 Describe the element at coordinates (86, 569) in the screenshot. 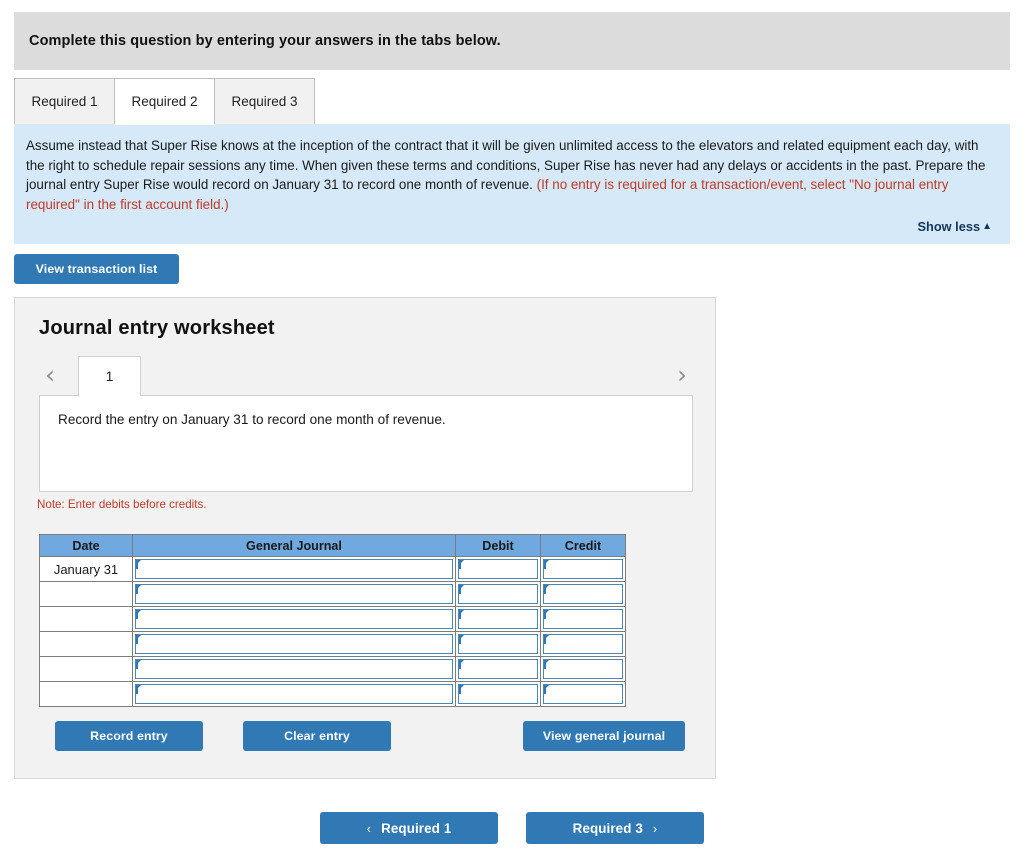

I see `cell-date: January 31` at that location.